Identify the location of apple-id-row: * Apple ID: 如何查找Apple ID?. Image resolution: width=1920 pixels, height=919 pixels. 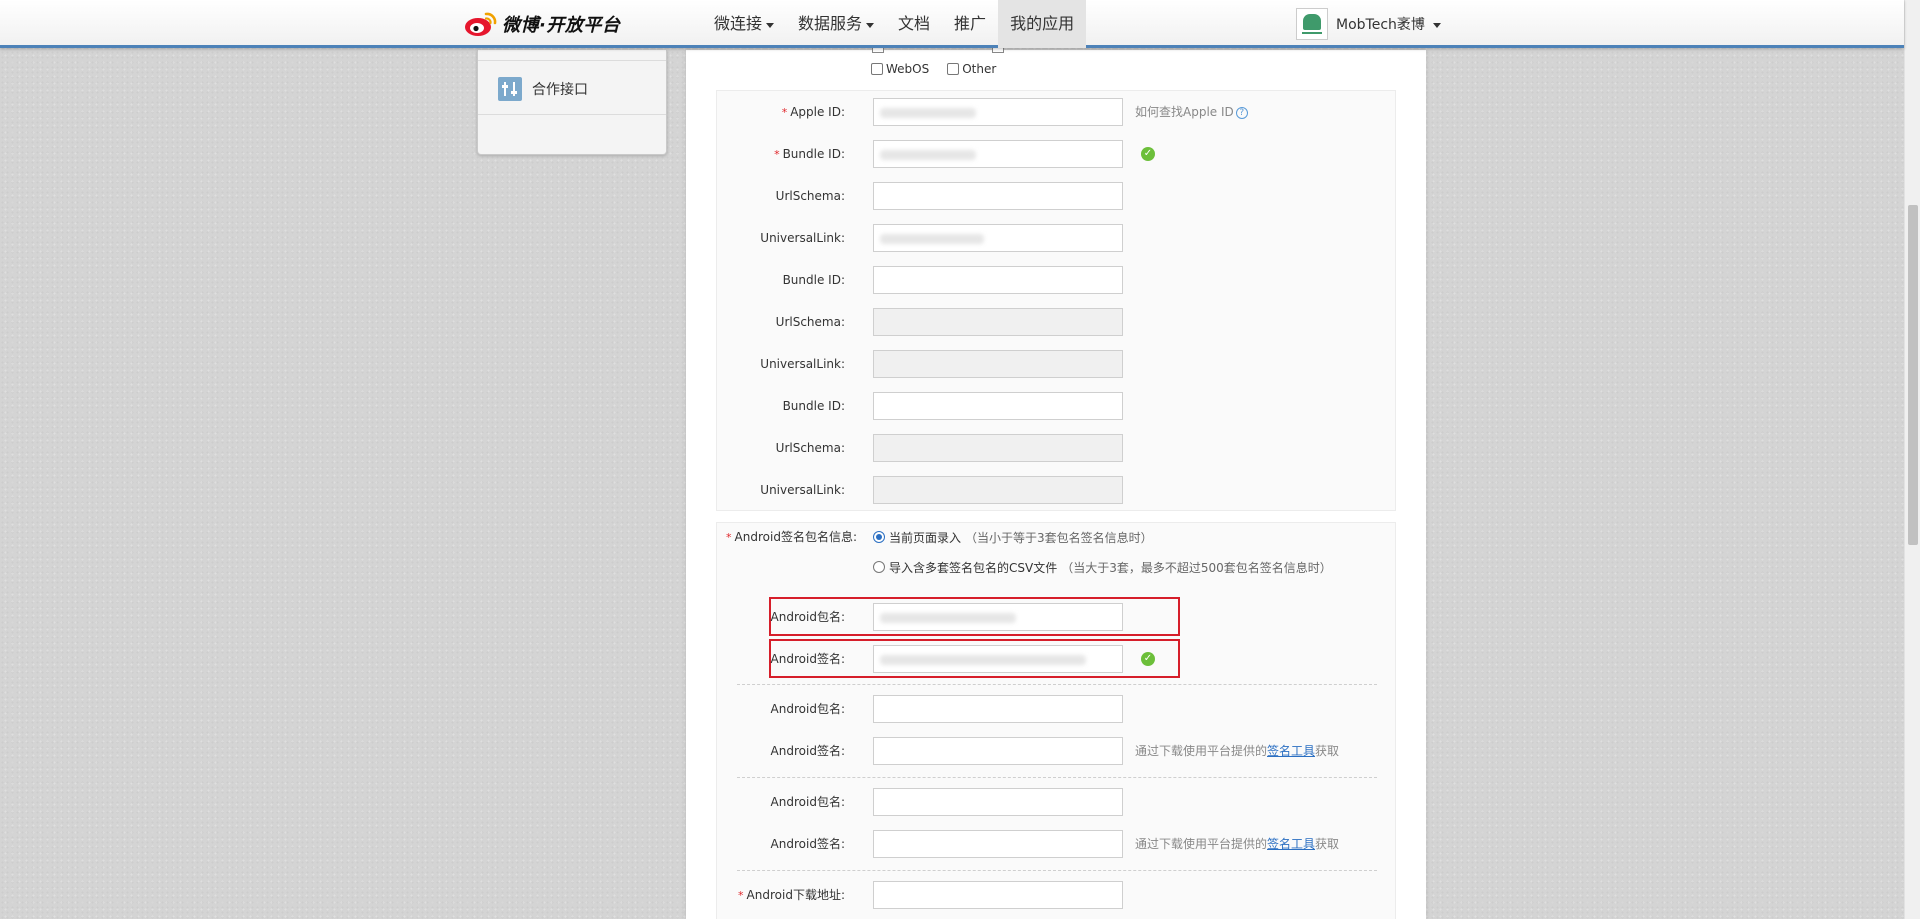
(1056, 112).